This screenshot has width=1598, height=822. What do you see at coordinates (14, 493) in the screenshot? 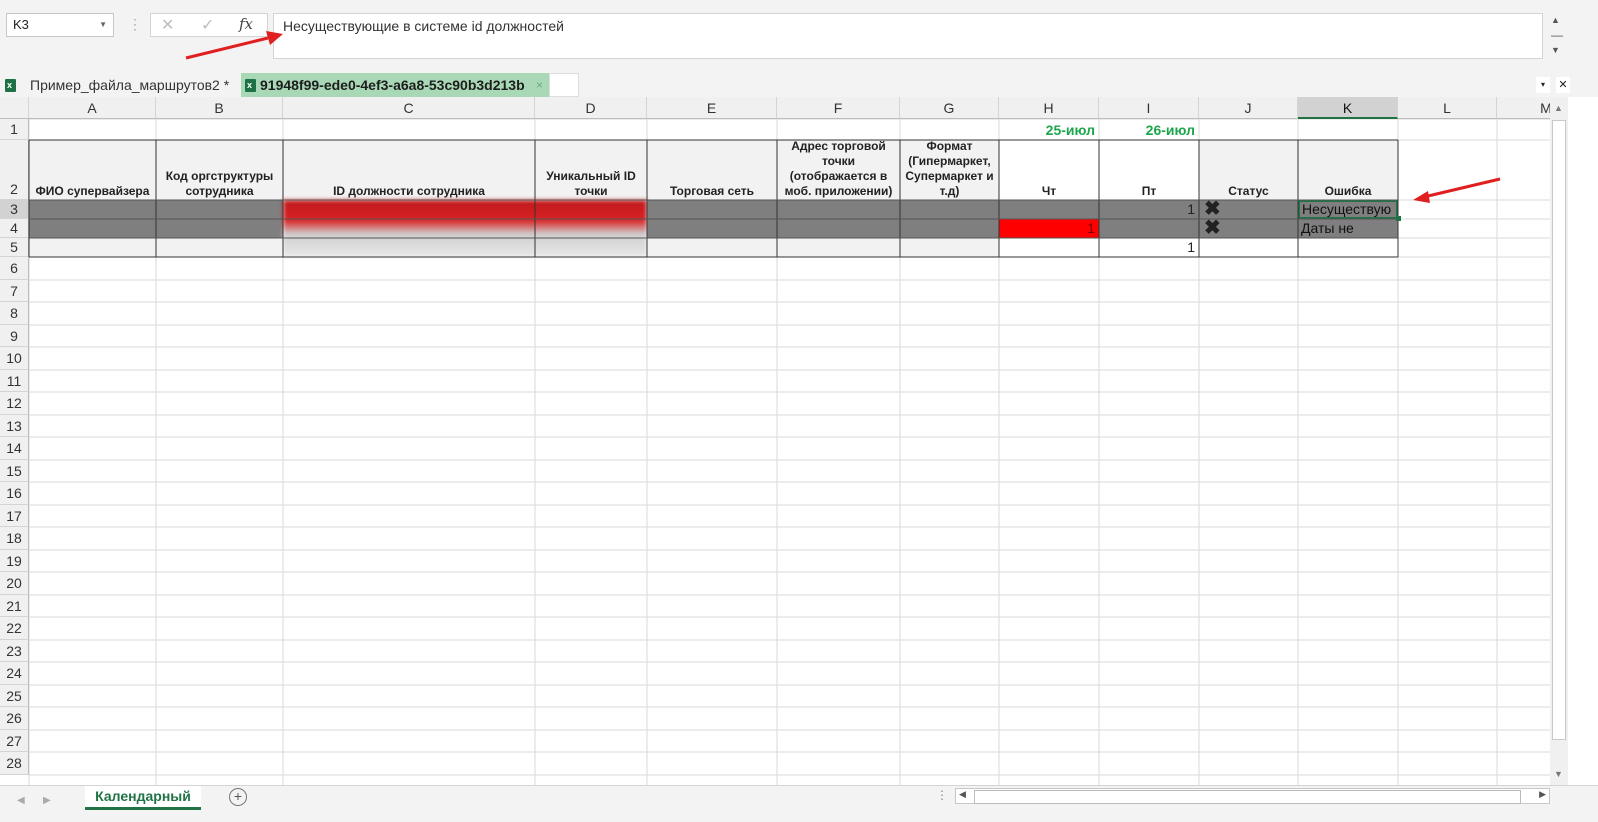
I see `row-header-16: 16` at bounding box center [14, 493].